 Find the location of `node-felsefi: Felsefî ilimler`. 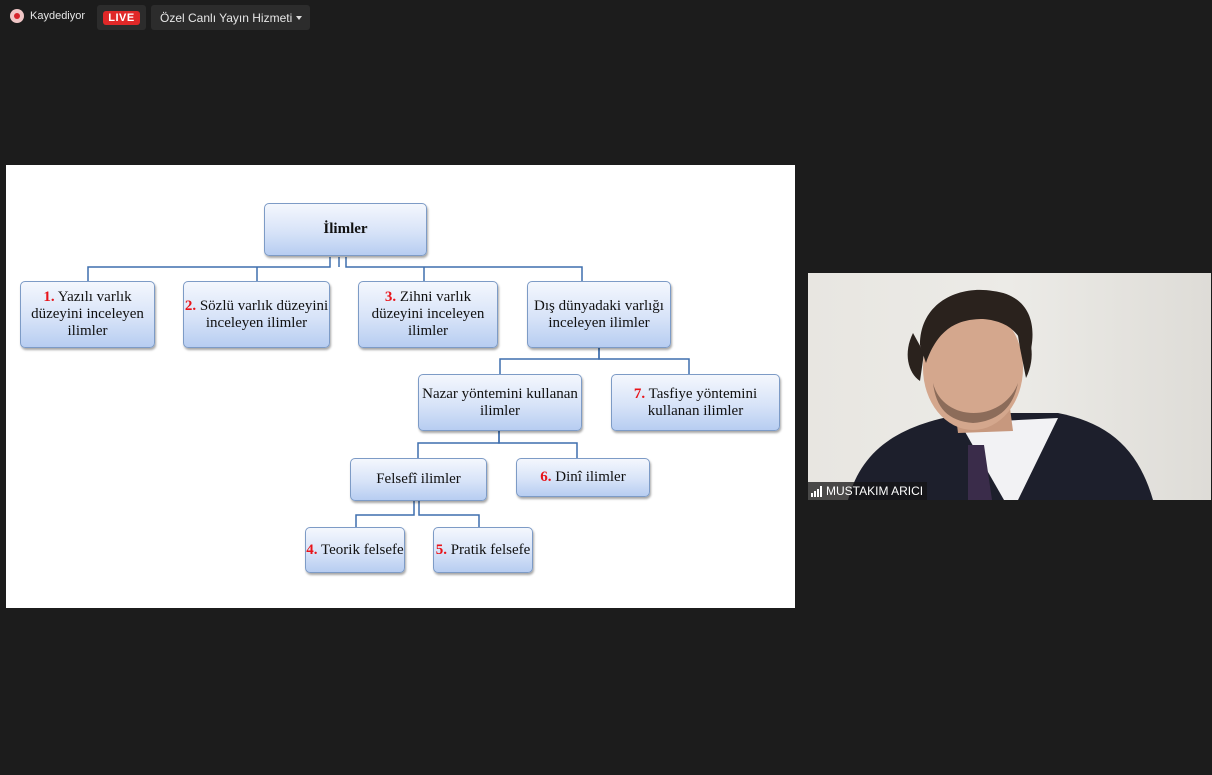

node-felsefi: Felsefî ilimler is located at coordinates (418, 479).